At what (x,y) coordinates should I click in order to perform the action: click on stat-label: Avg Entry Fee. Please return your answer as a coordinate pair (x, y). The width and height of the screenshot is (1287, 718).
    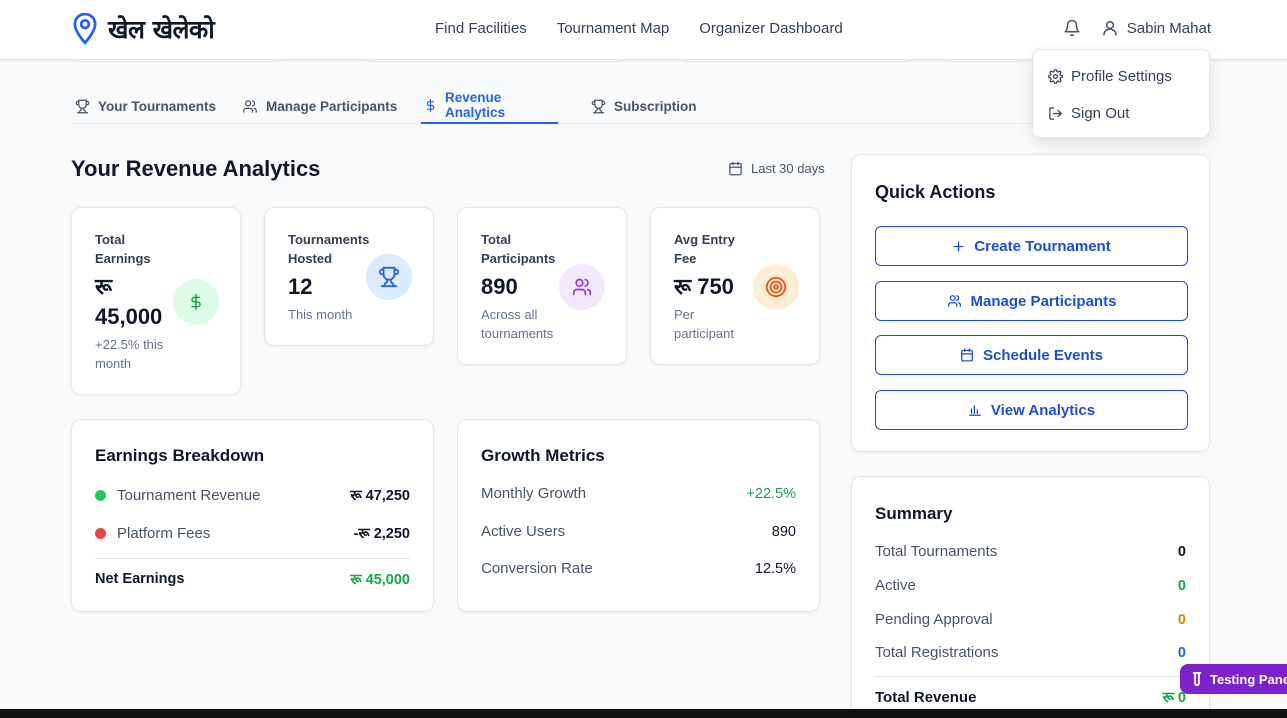
    Looking at the image, I should click on (704, 249).